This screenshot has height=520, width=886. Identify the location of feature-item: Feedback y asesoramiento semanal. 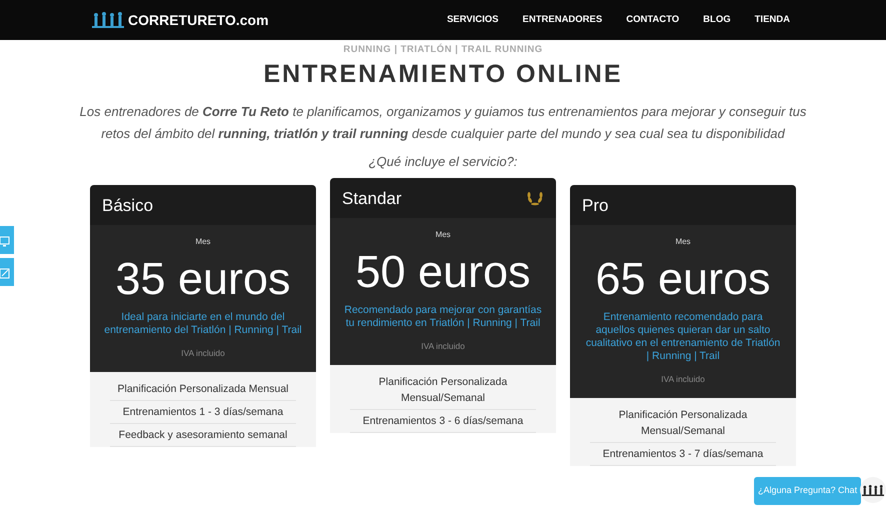
(203, 435).